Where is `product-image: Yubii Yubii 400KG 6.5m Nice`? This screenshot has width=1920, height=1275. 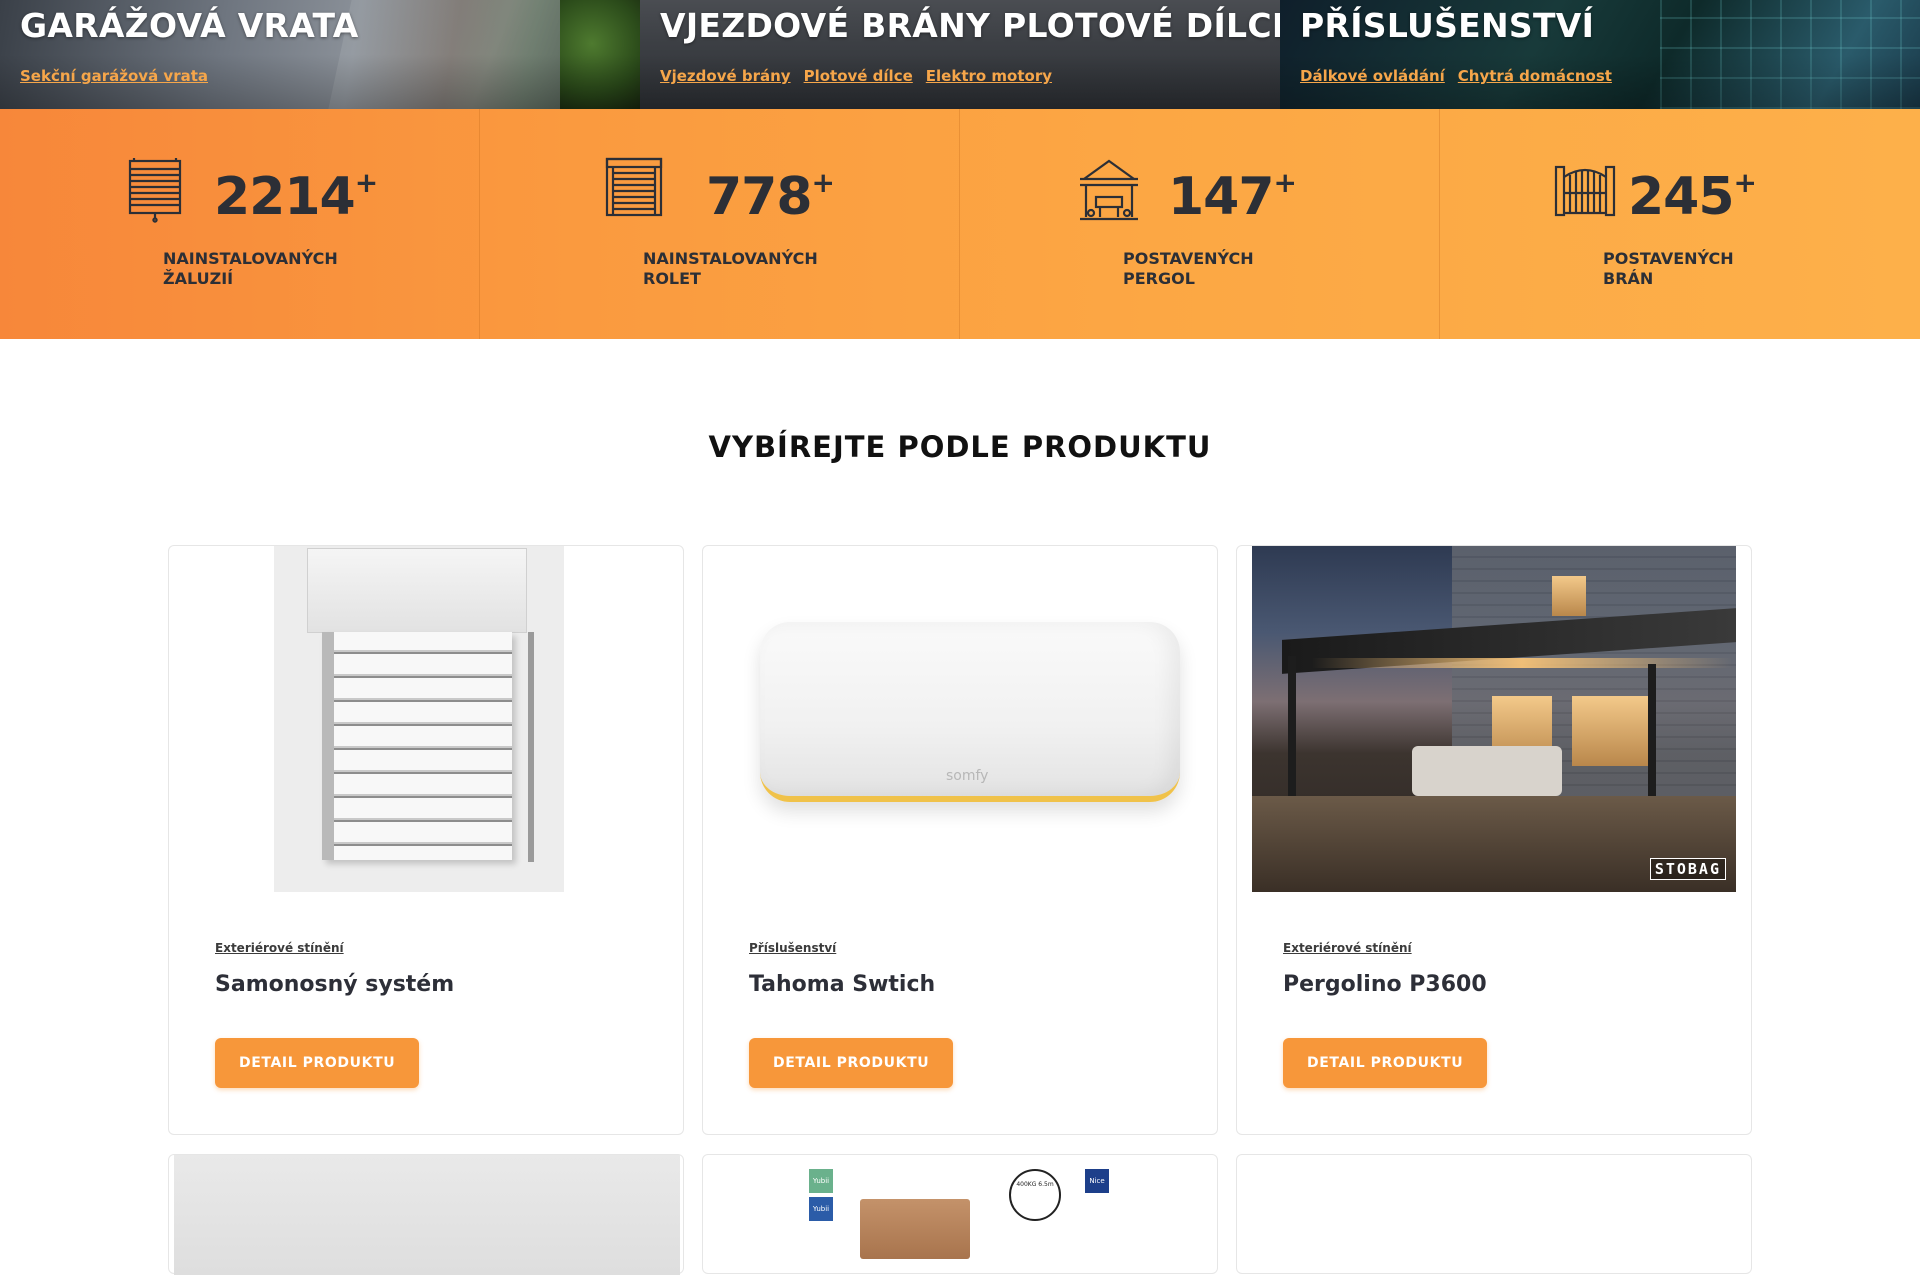 product-image: Yubii Yubii 400KG 6.5m Nice is located at coordinates (961, 1215).